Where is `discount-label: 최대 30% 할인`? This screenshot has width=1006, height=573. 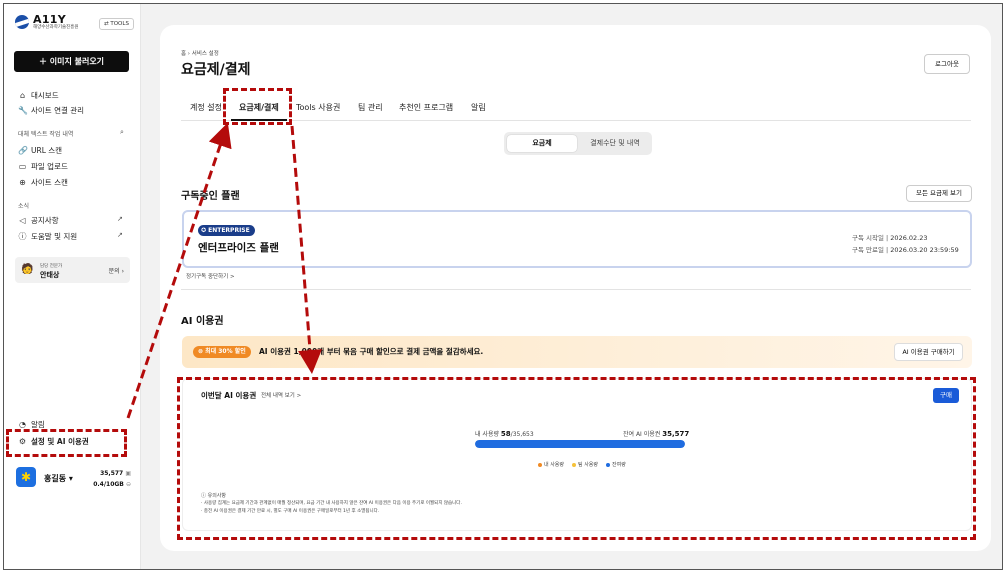
discount-label: 최대 30% 할인 is located at coordinates (225, 351).